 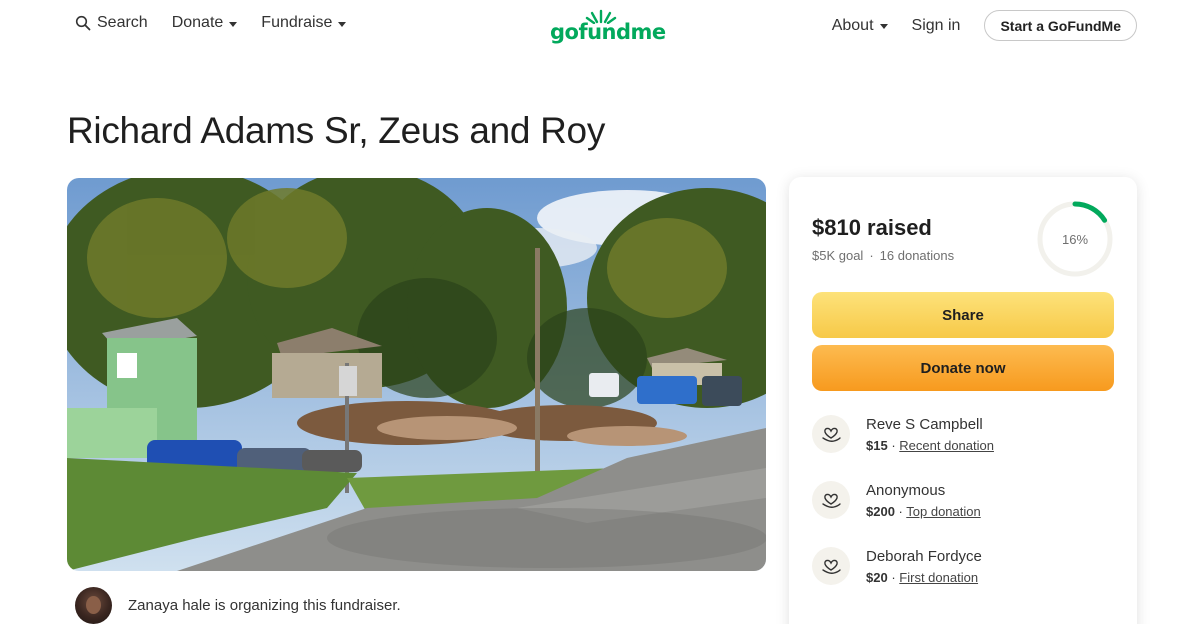 I want to click on donor-name: Deborah Fordyce, so click(x=924, y=556).